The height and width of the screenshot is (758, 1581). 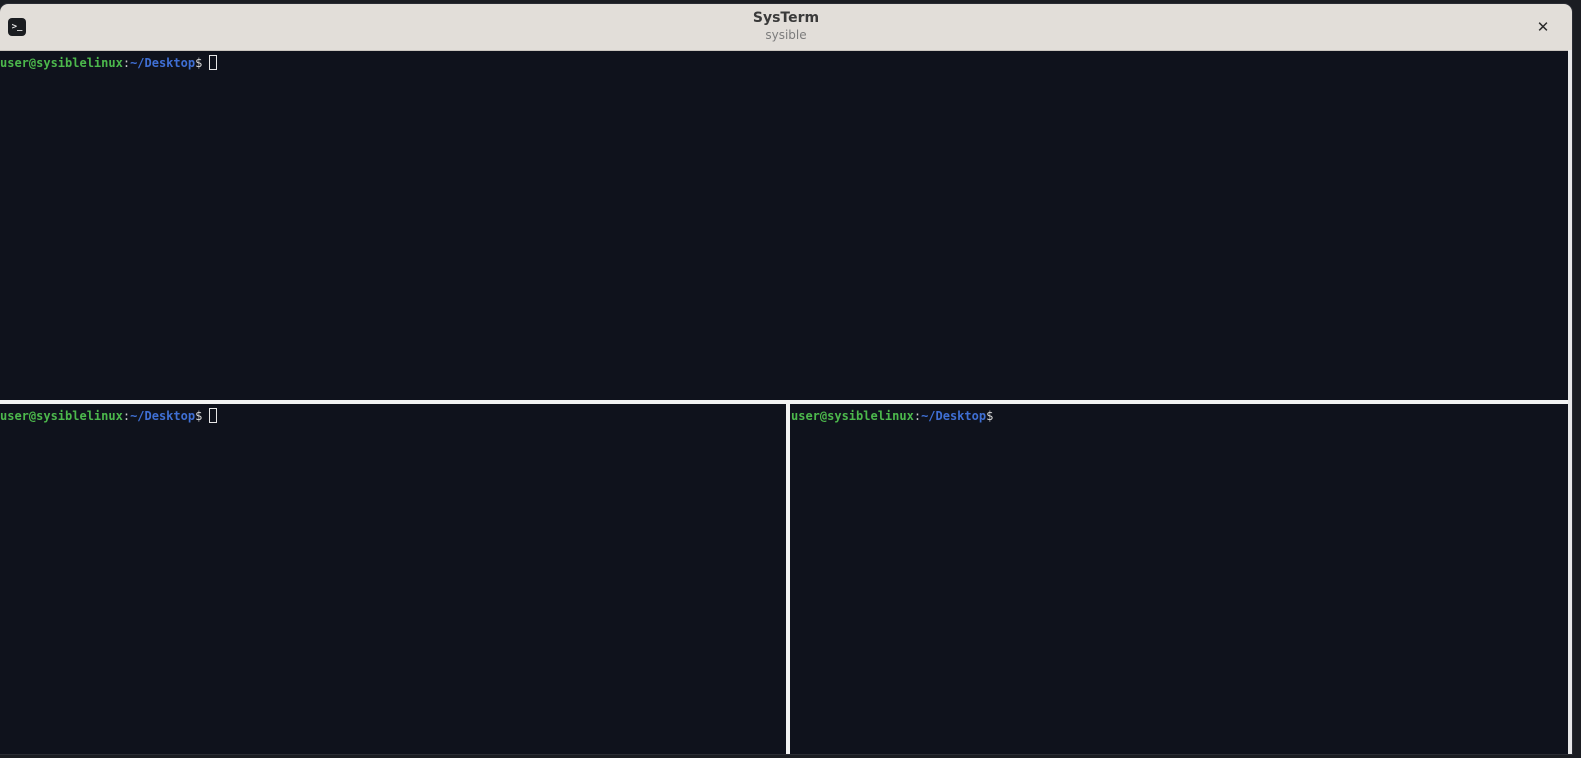 What do you see at coordinates (786, 18) in the screenshot?
I see `window-title: SysTerm` at bounding box center [786, 18].